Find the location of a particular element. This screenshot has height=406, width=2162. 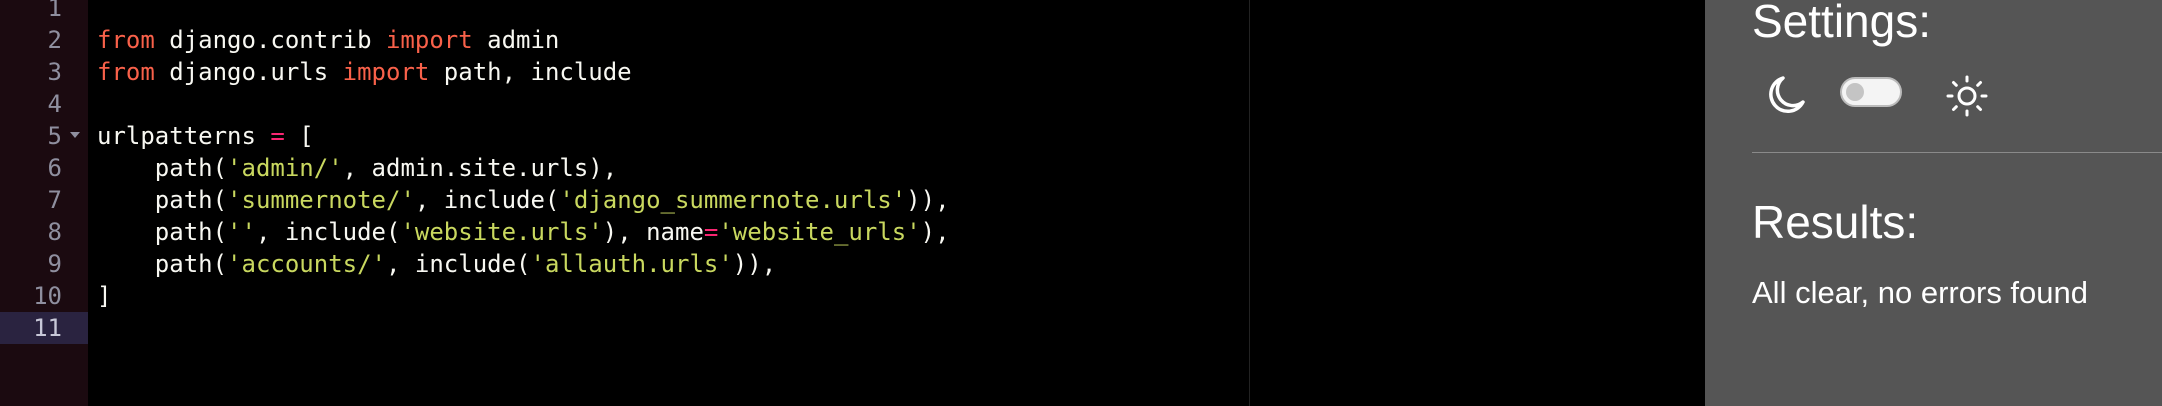

fold-arrow-icon is located at coordinates (75, 135).